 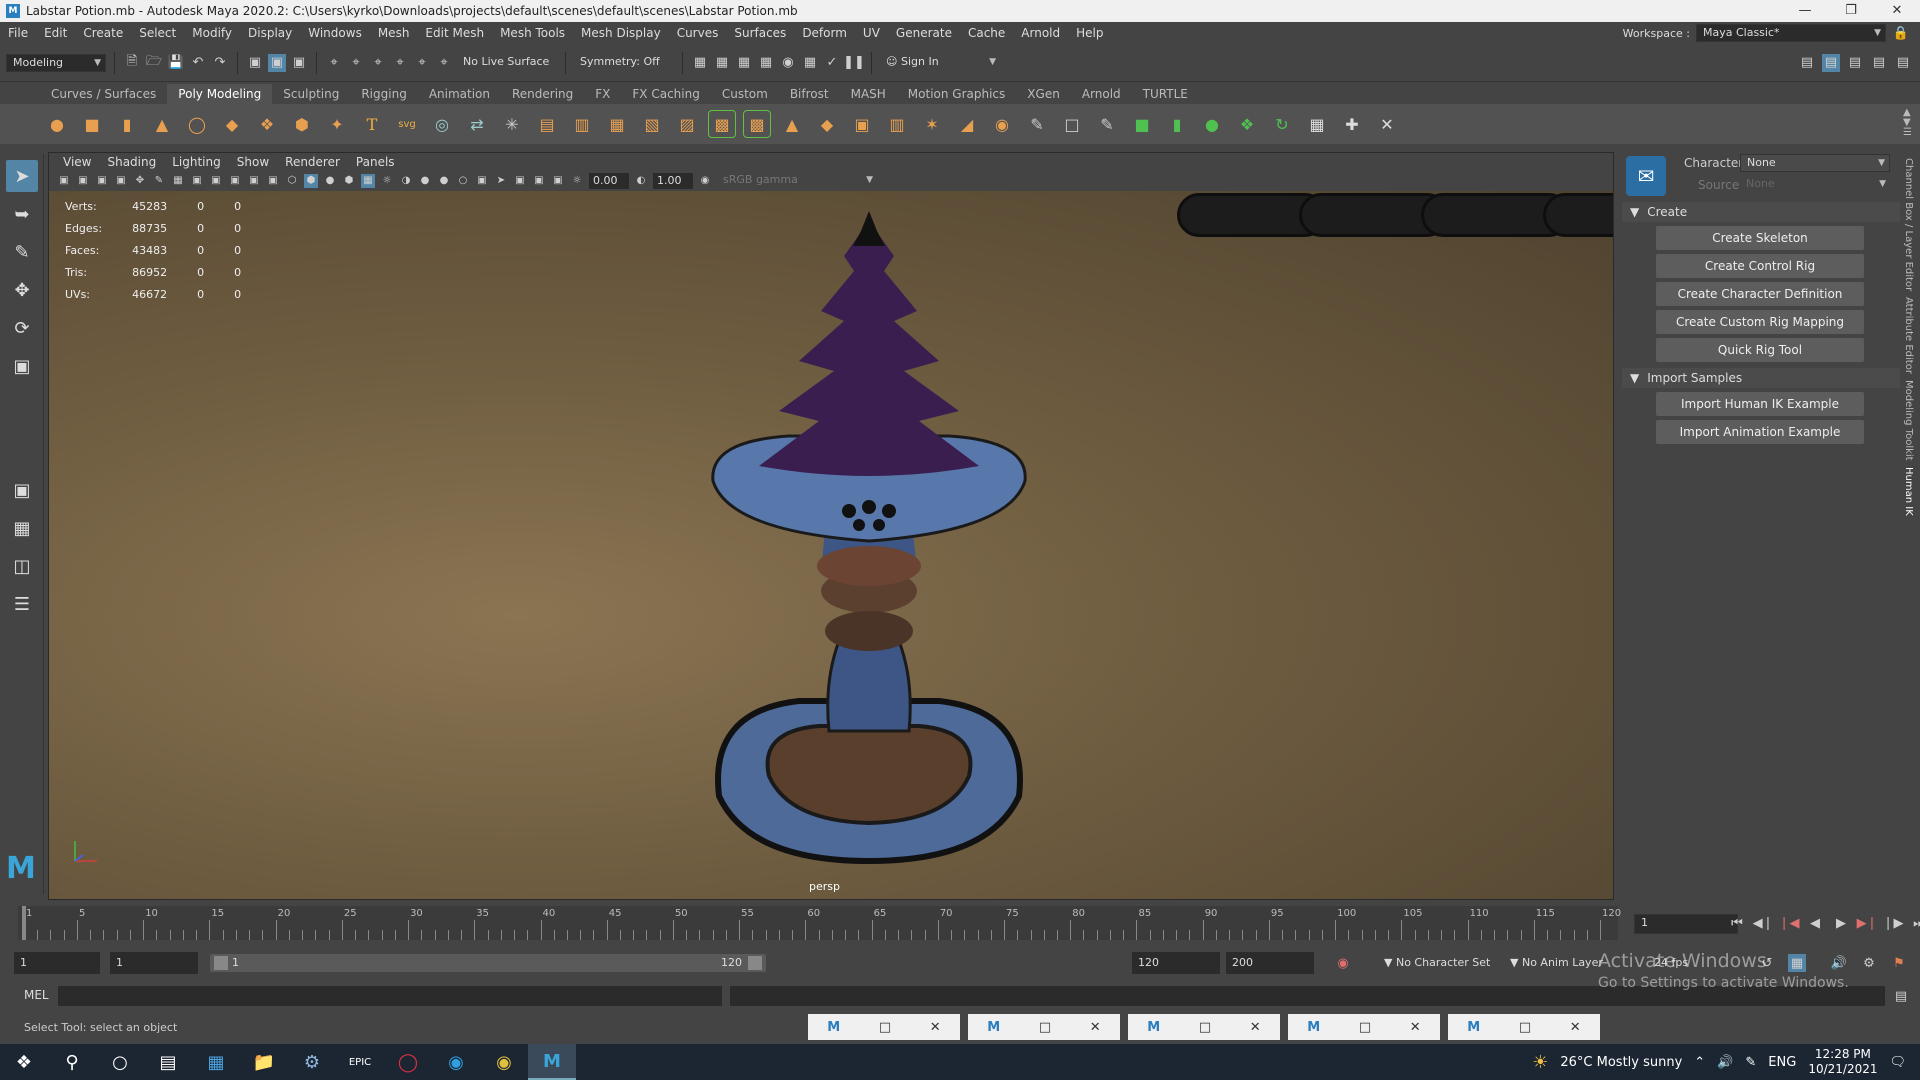 I want to click on menu-display: Display, so click(x=270, y=33).